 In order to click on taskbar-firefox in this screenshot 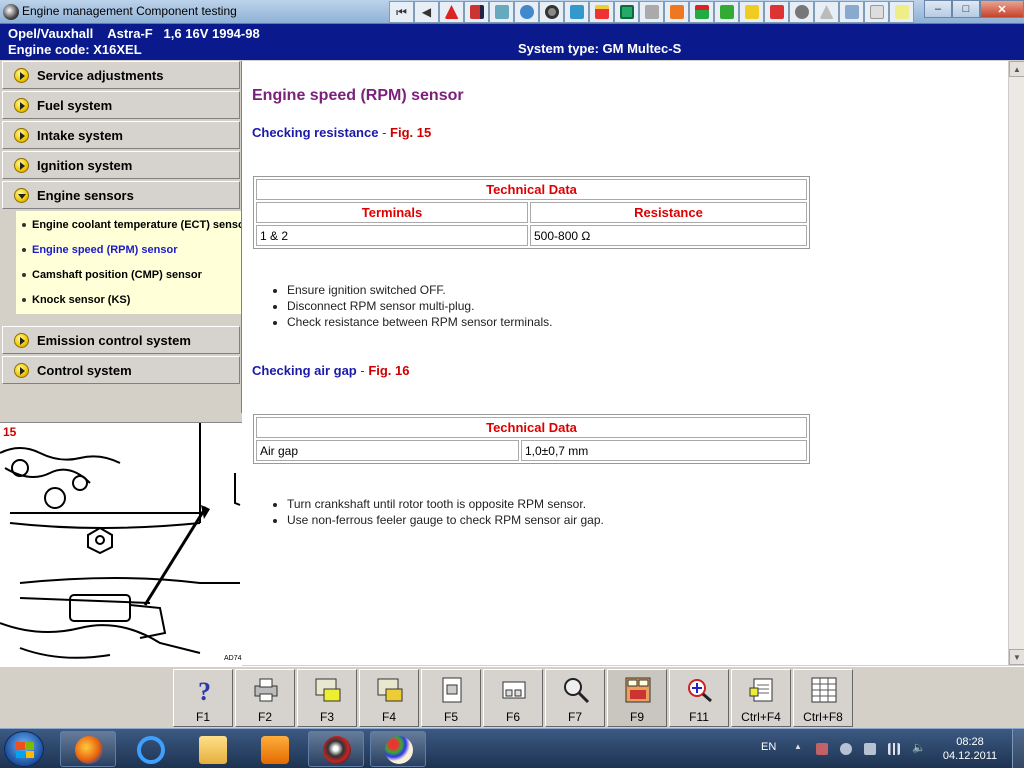, I will do `click(88, 749)`.